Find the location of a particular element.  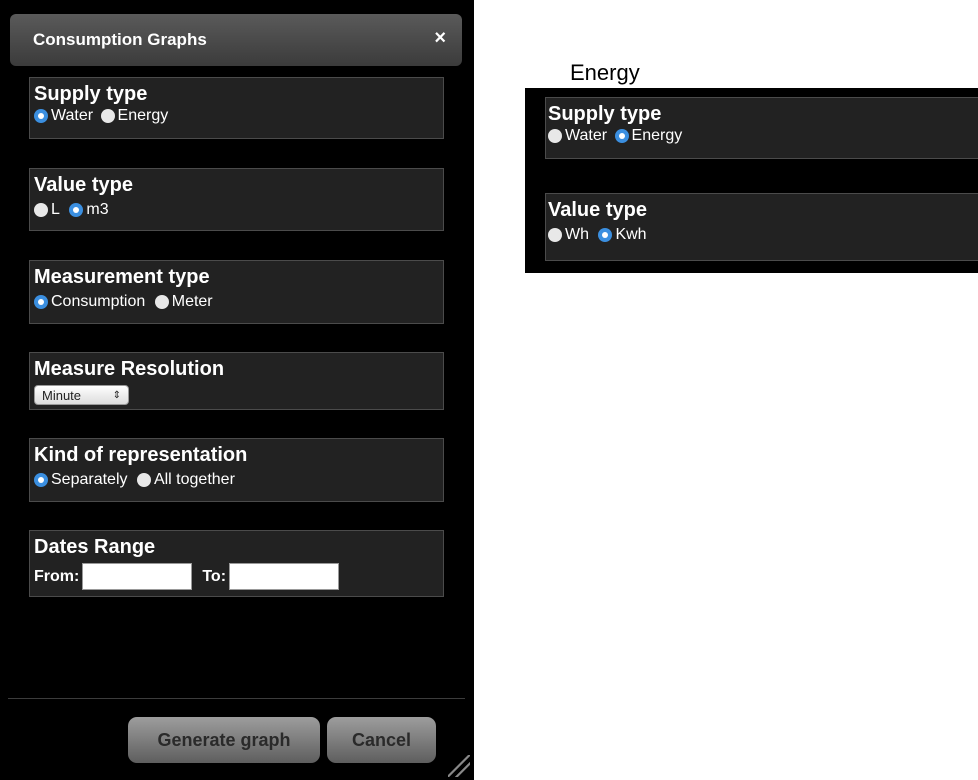

resolution-select: Minute ⇕ is located at coordinates (81, 395).